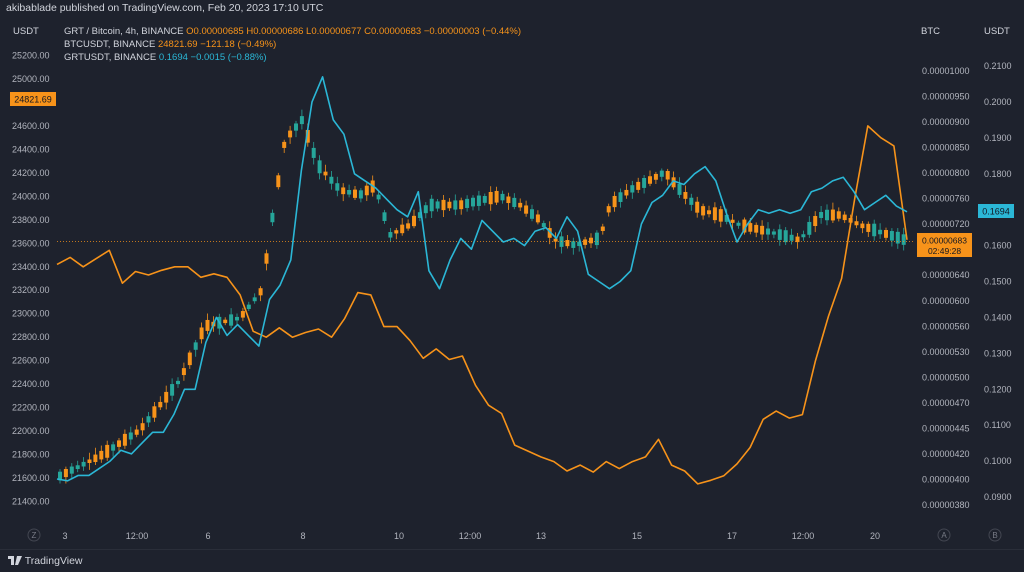 Image resolution: width=1024 pixels, height=572 pixels. What do you see at coordinates (31, 220) in the screenshot?
I see `left-axis-tick: 23800.00` at bounding box center [31, 220].